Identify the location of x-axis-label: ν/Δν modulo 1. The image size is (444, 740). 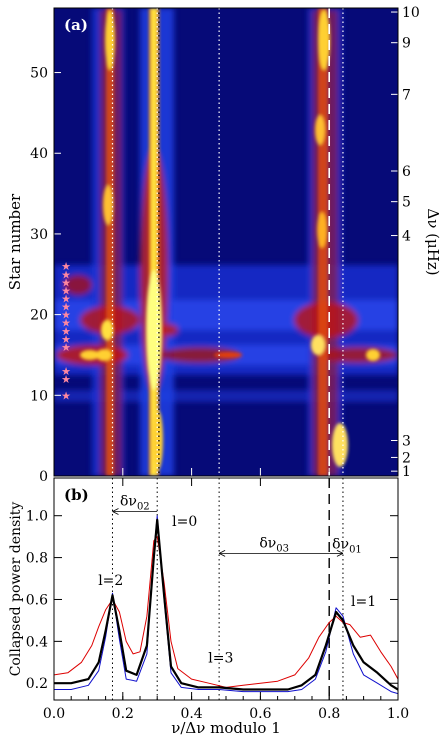
(226, 728).